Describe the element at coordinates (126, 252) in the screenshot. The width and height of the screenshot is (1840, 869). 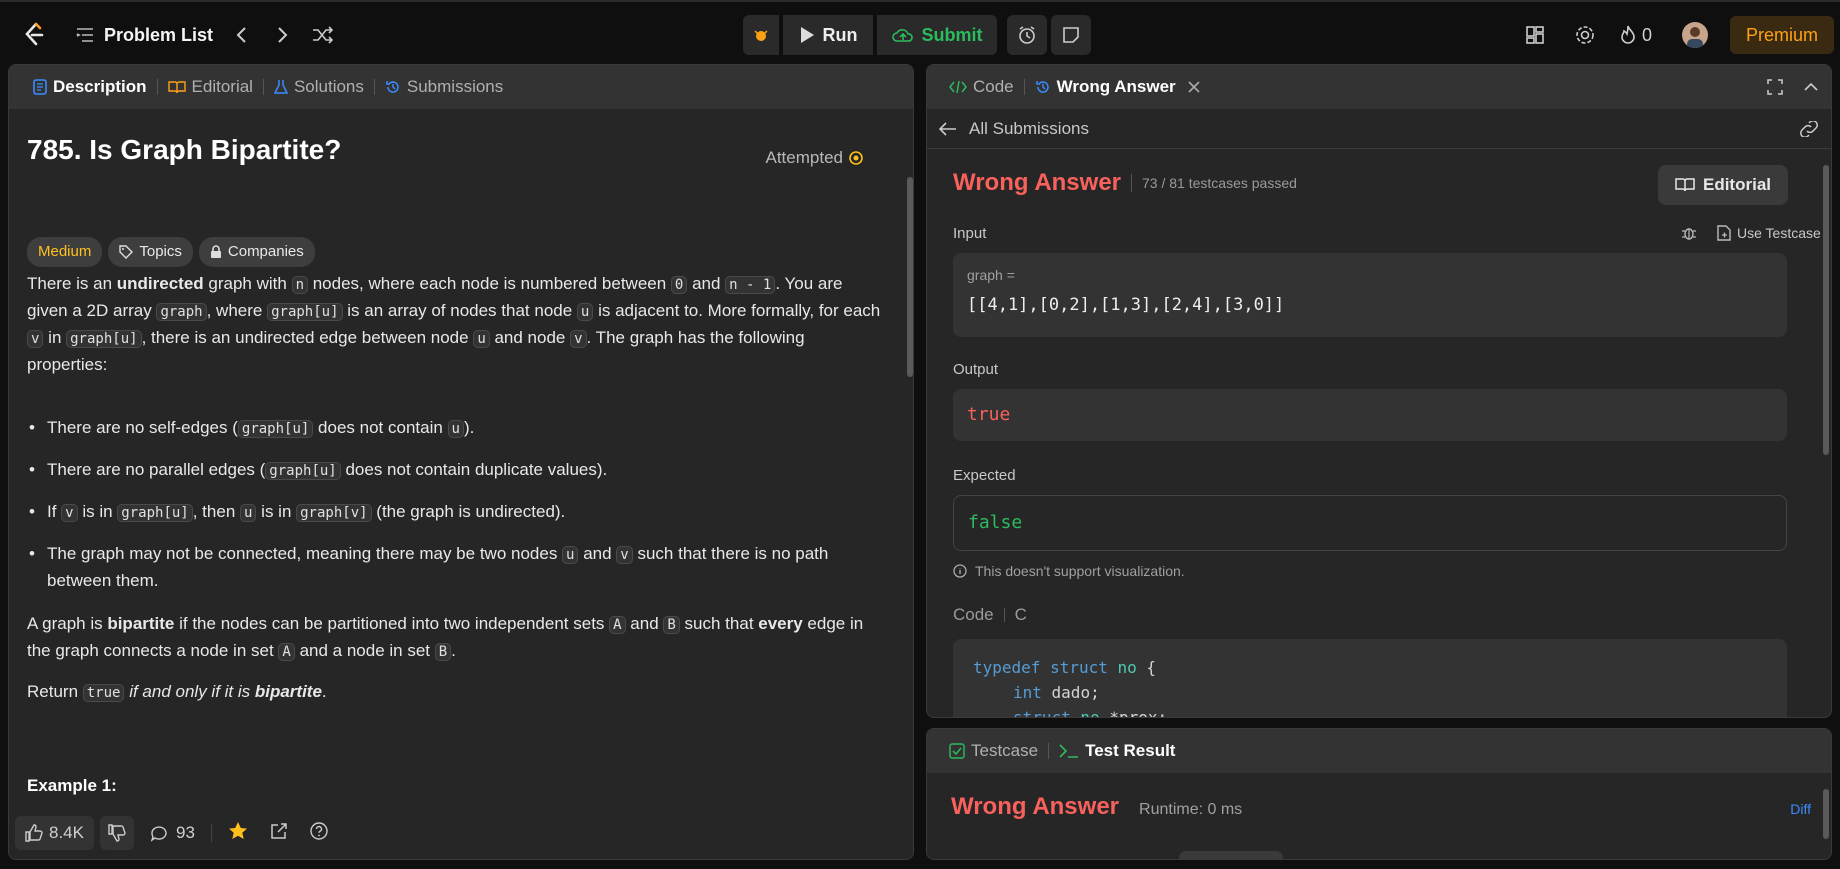
I see `tag-icon` at that location.